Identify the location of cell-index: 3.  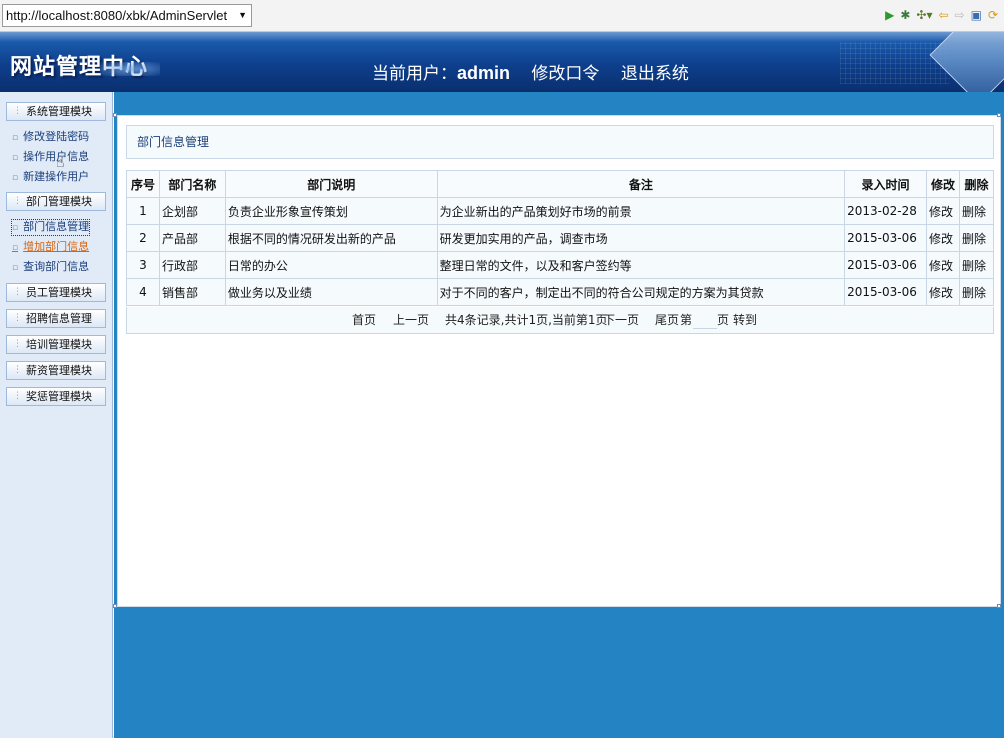
(143, 265).